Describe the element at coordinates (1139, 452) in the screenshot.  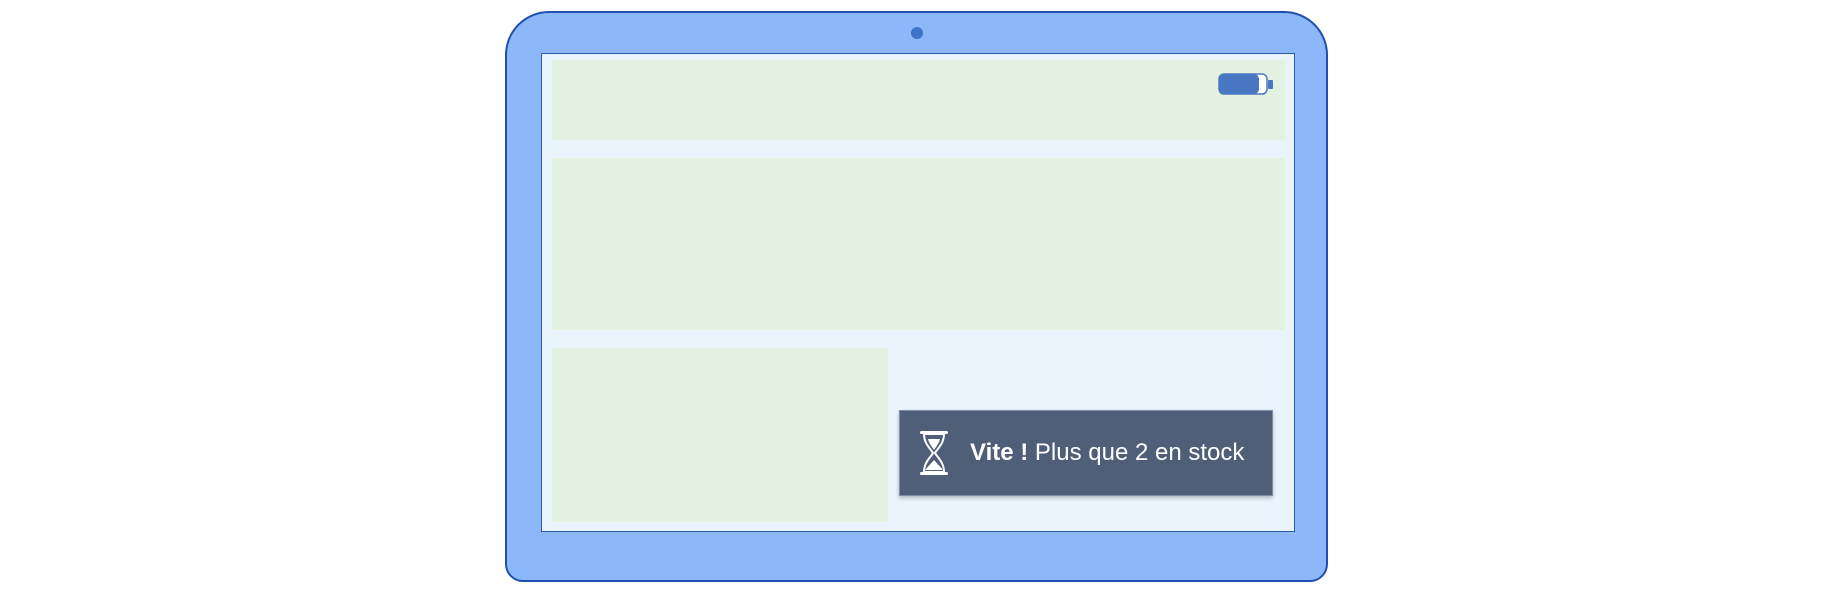
I see `toast-detail: Plus que 2 en stock` at that location.